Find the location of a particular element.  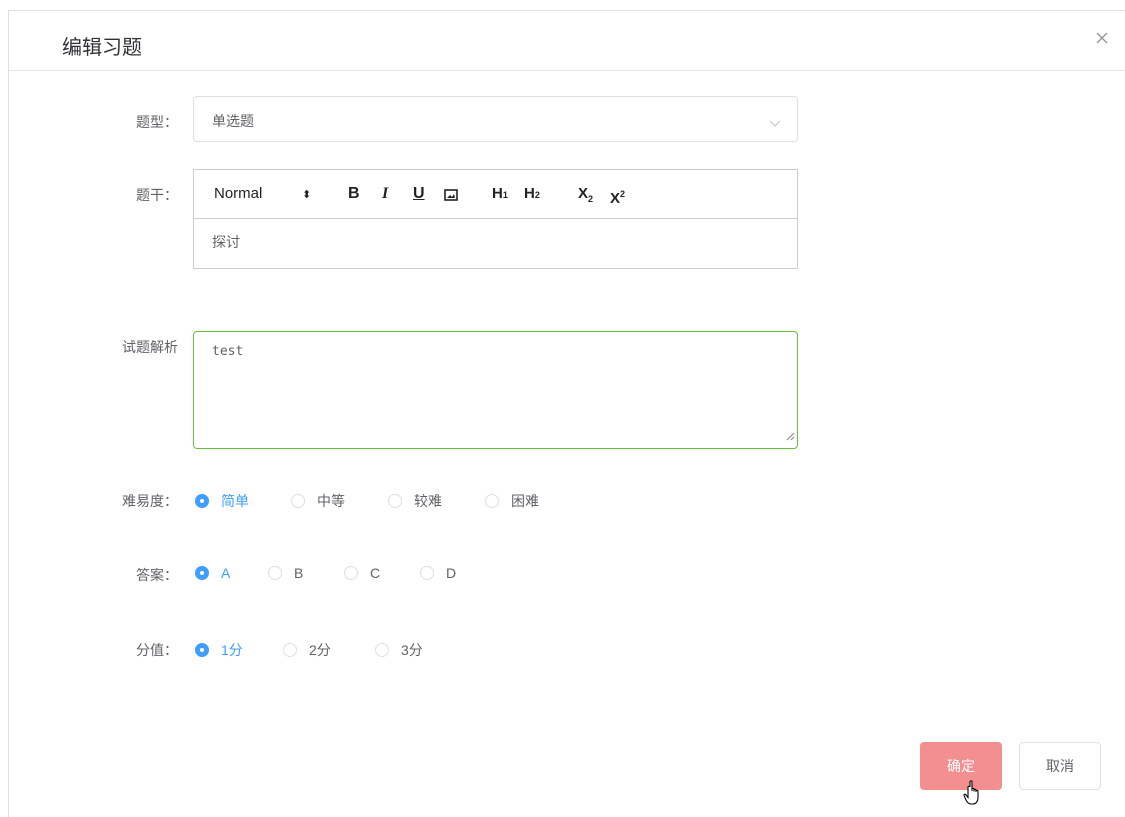

analysis-label: 试题解析 is located at coordinates (150, 347).